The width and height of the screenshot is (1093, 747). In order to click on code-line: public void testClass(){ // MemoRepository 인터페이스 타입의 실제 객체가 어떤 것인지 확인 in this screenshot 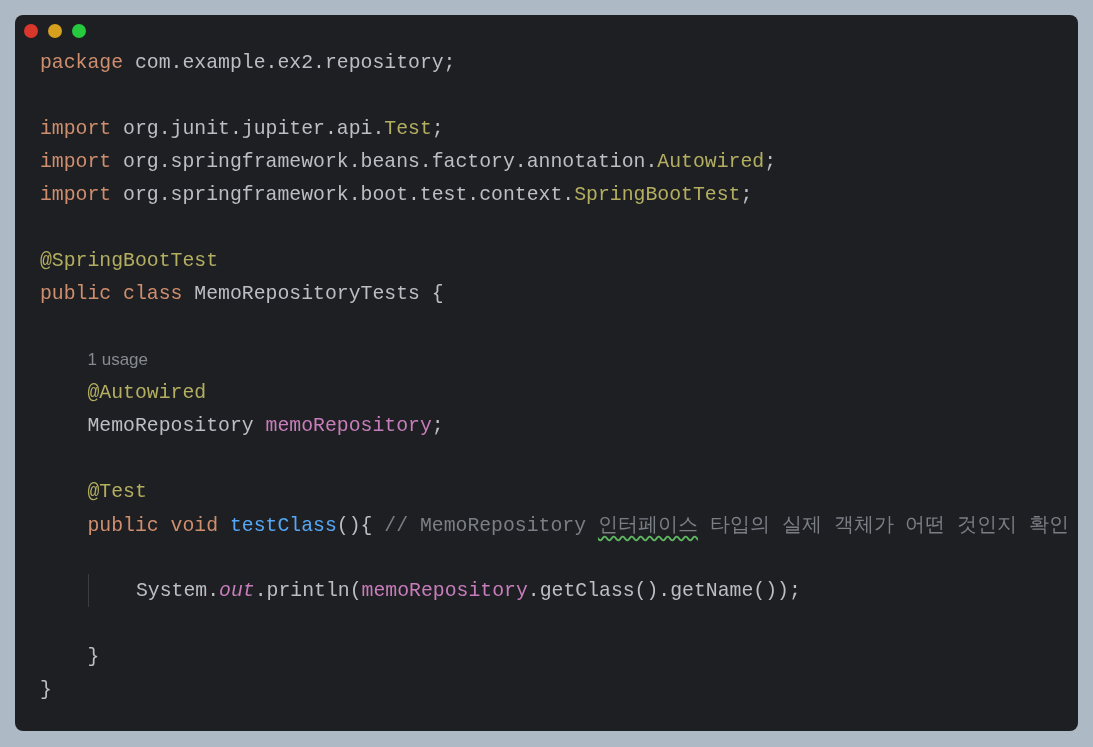, I will do `click(578, 526)`.